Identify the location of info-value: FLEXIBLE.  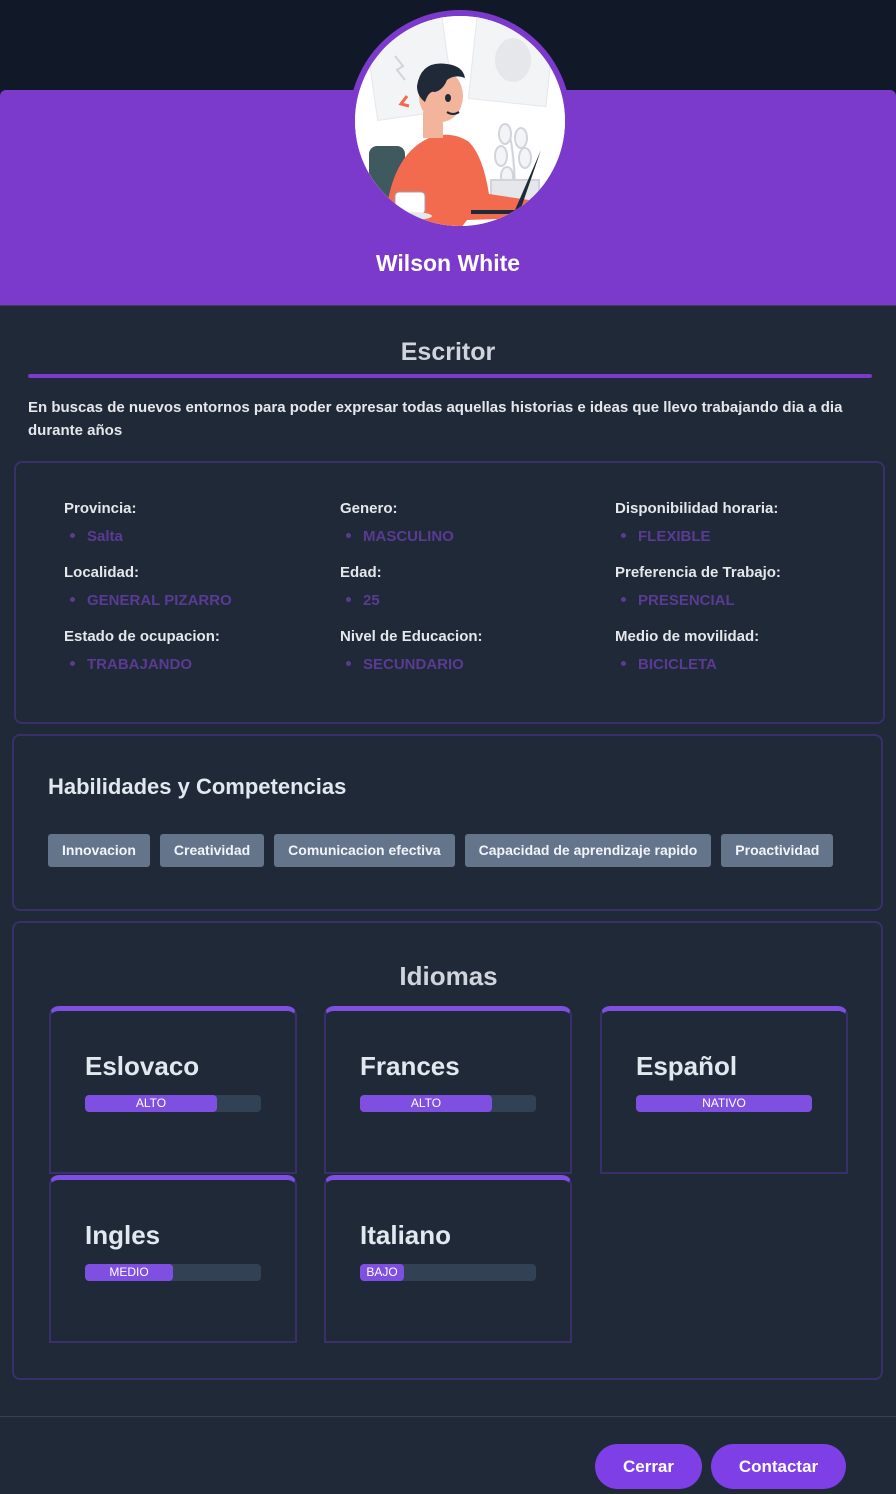
(750, 537).